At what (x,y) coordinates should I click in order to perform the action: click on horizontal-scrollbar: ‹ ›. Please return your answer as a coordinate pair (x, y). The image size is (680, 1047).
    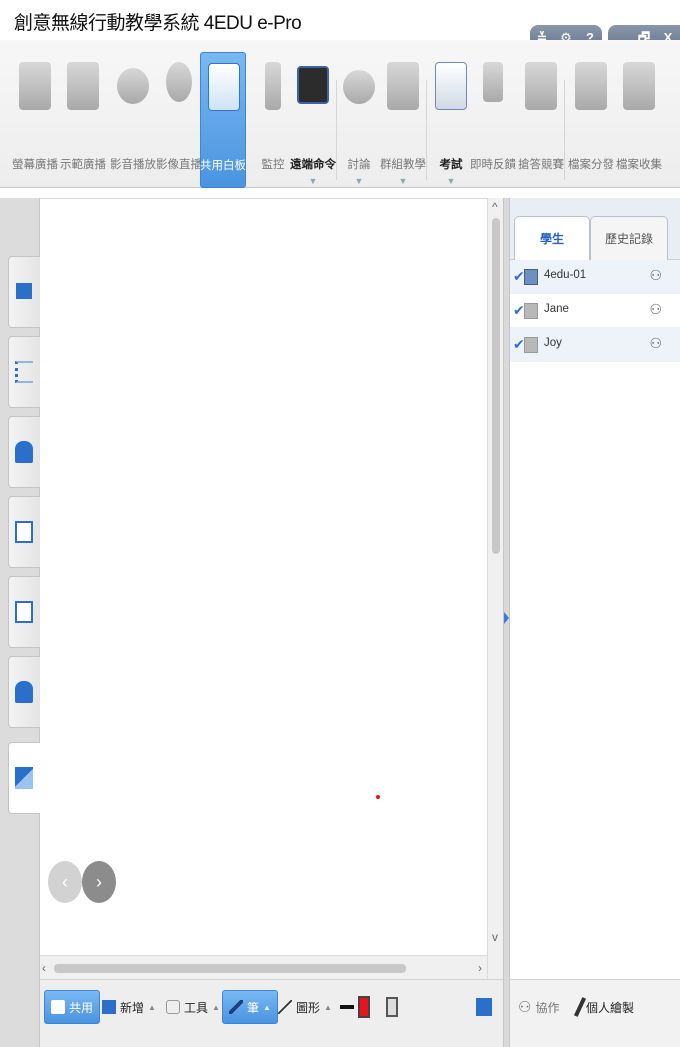
    Looking at the image, I should click on (263, 967).